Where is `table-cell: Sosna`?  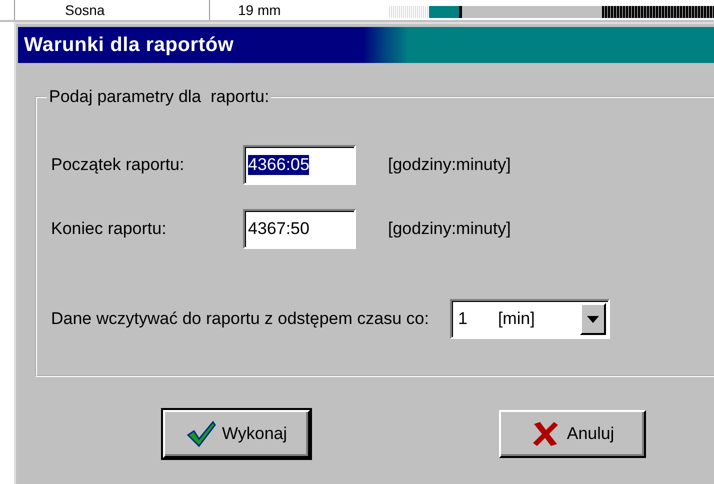 table-cell: Sosna is located at coordinates (111, 10).